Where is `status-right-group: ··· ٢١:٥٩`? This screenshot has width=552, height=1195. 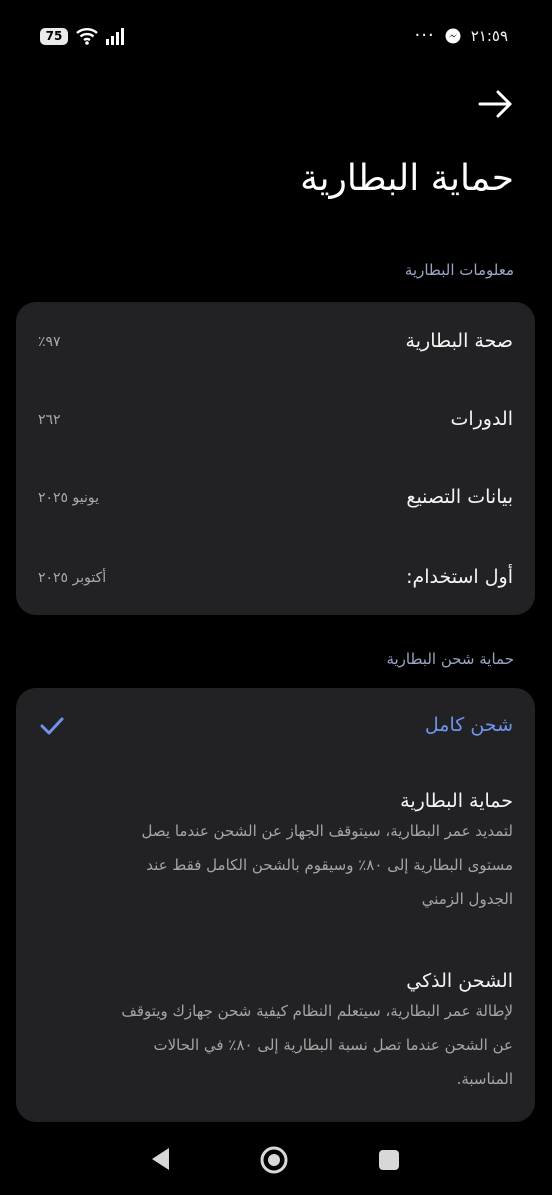 status-right-group: ··· ٢١:٥٩ is located at coordinates (461, 35).